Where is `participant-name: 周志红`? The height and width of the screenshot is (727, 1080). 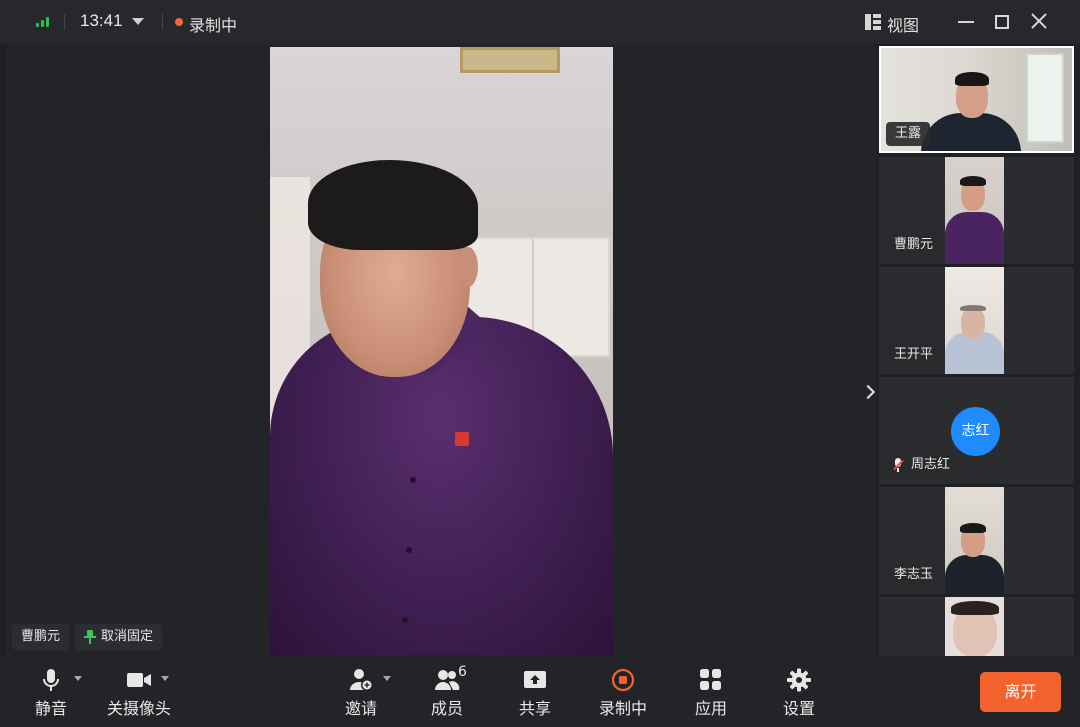
participant-name: 周志红 is located at coordinates (931, 464).